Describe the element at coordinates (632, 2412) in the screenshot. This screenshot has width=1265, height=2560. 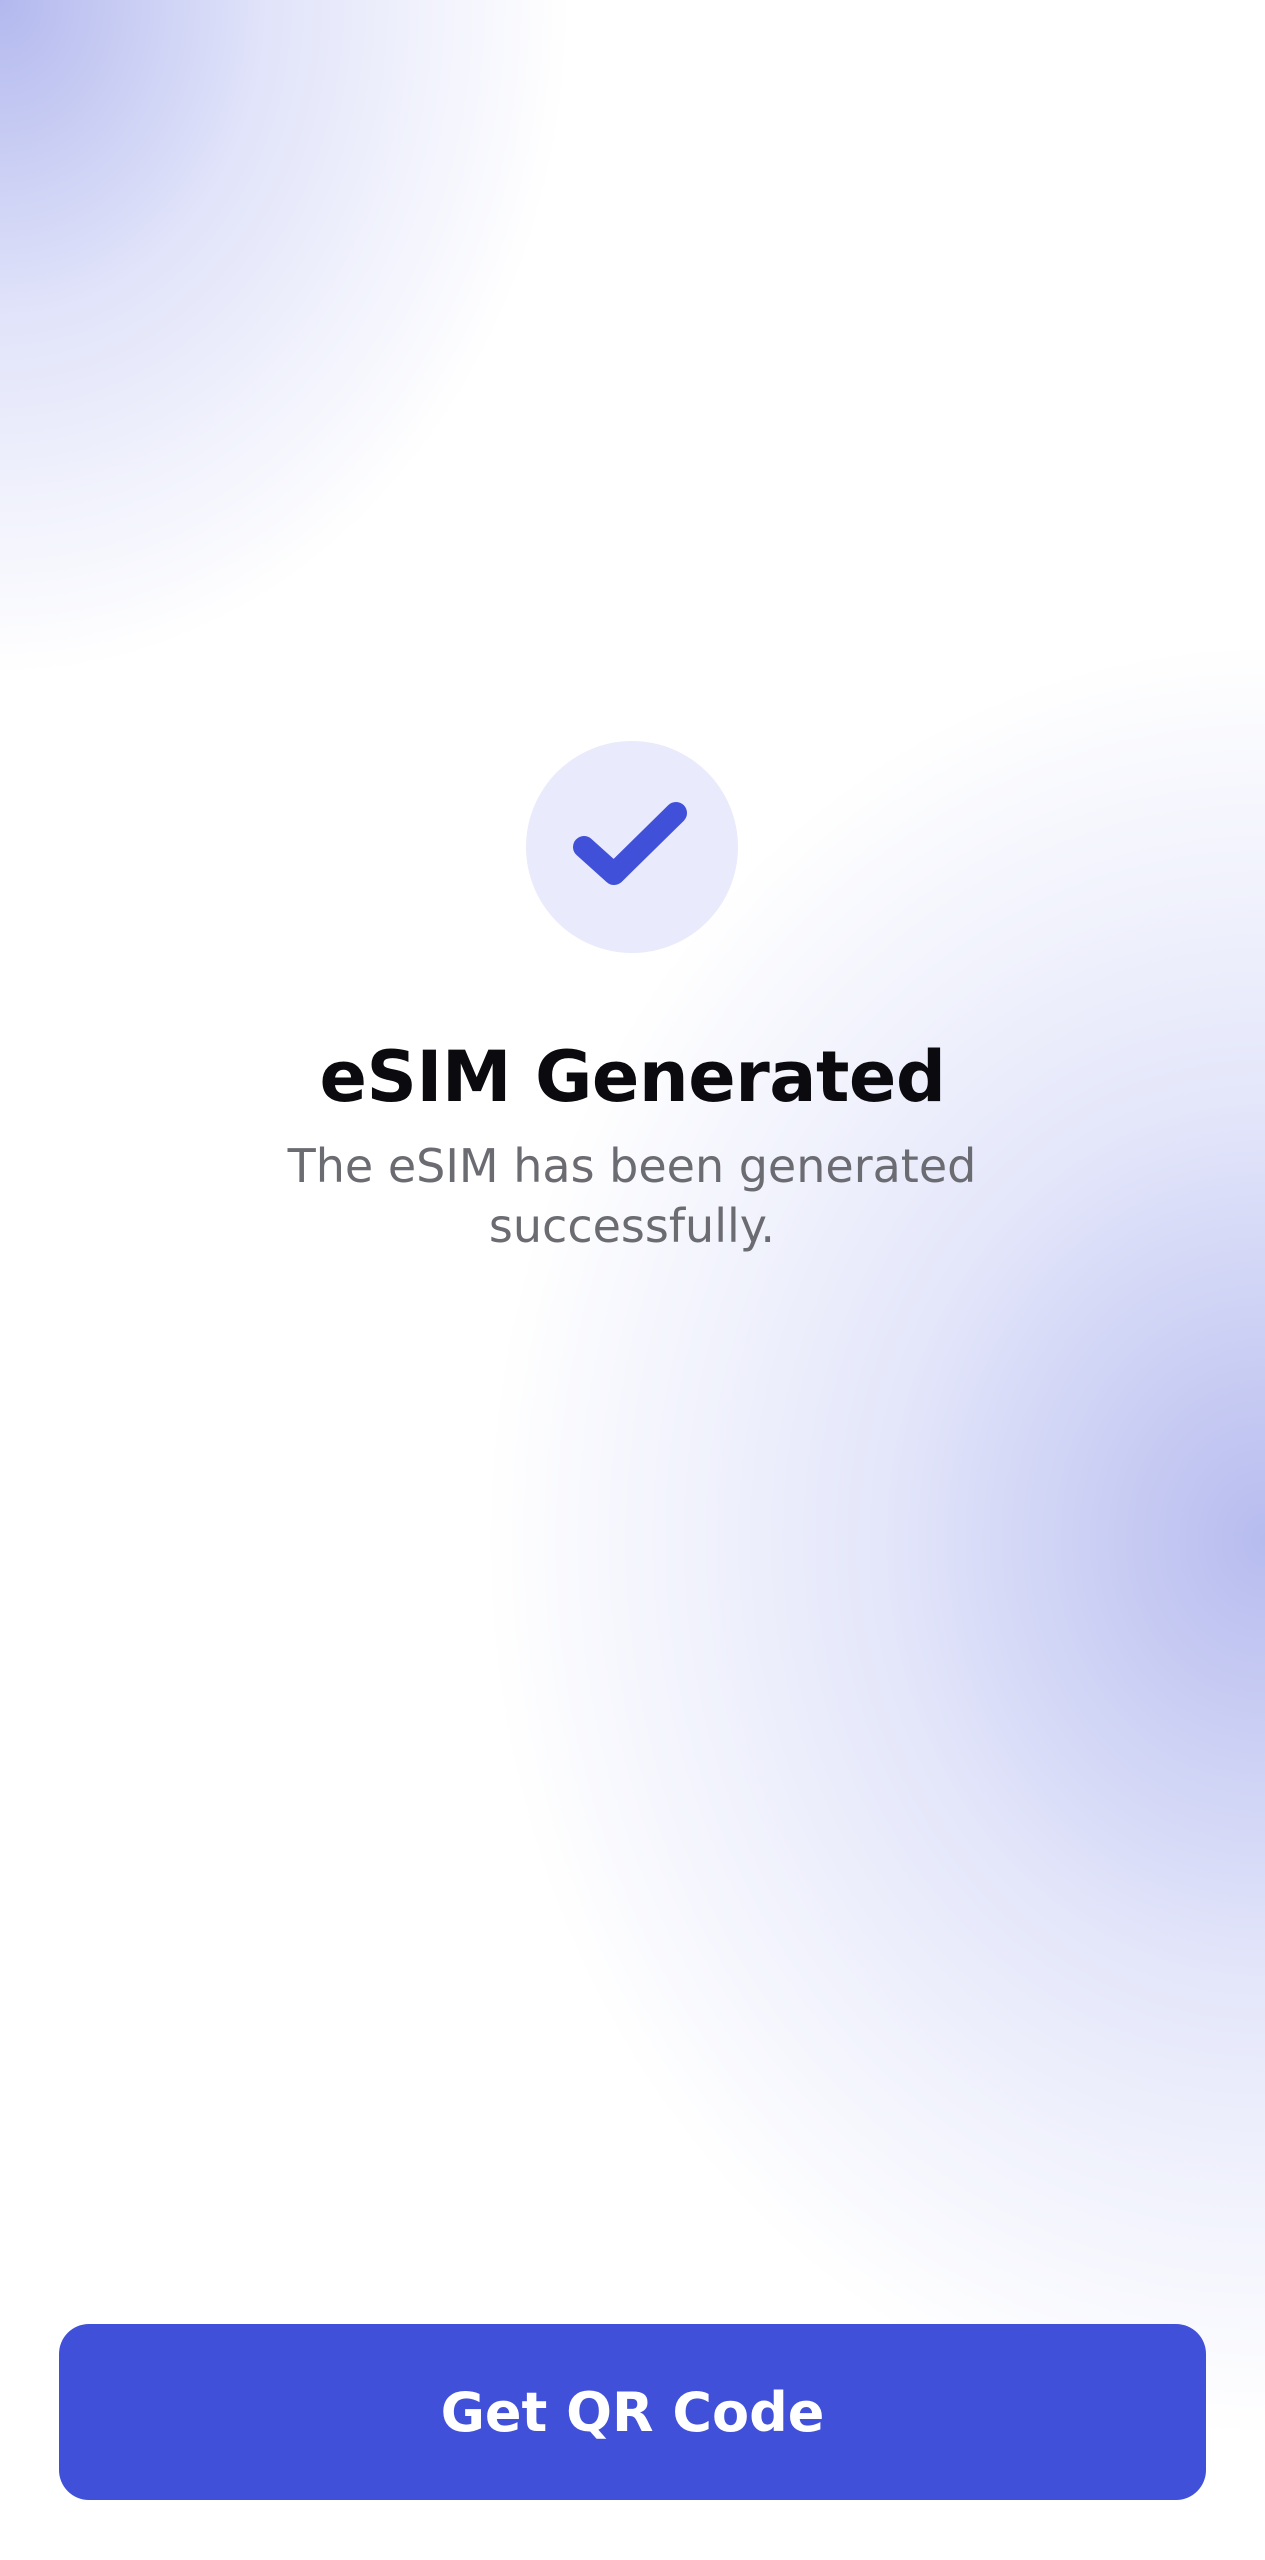
I see `get-qr-code-button: Get QR Code` at that location.